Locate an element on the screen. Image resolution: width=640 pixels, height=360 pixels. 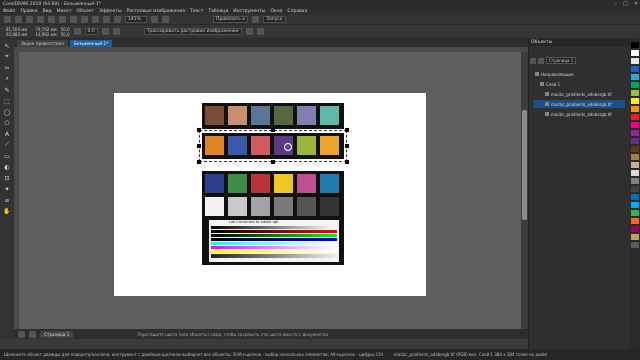
text-tool-icon: A is located at coordinates (7, 134).